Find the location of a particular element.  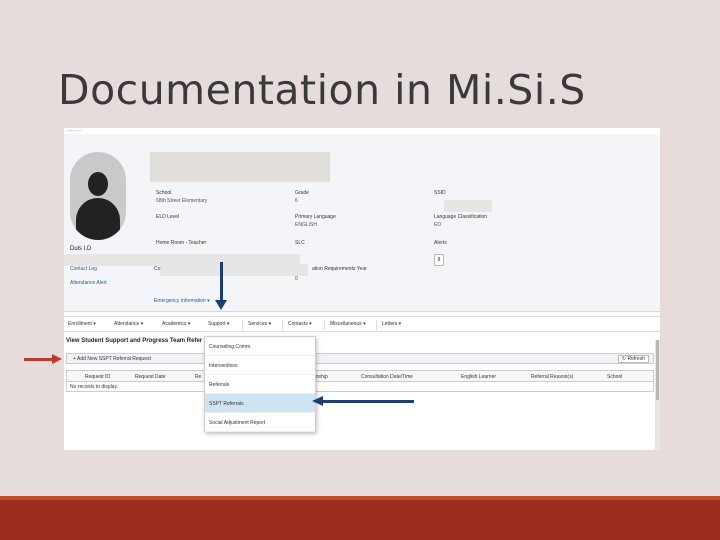

arrow-down-support is located at coordinates (221, 282).